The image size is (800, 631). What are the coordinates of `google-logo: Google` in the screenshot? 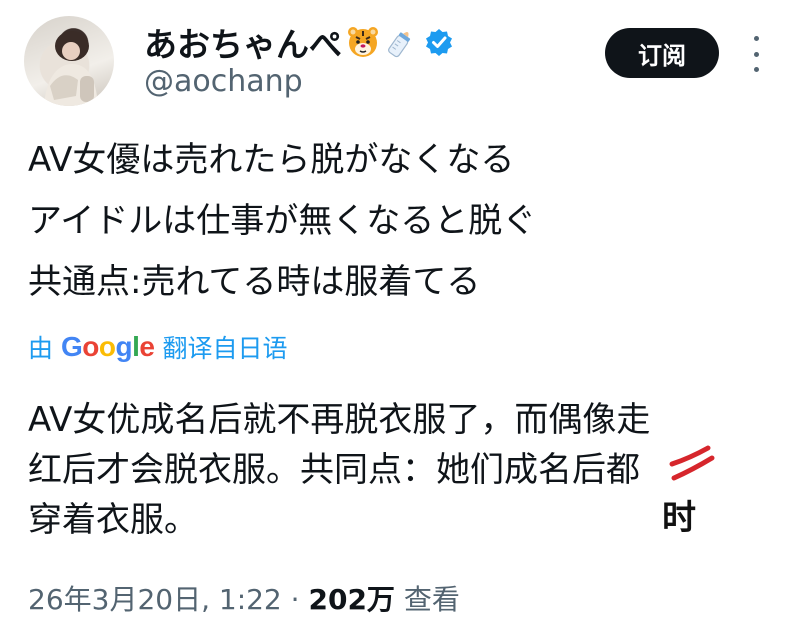 It's located at (108, 346).